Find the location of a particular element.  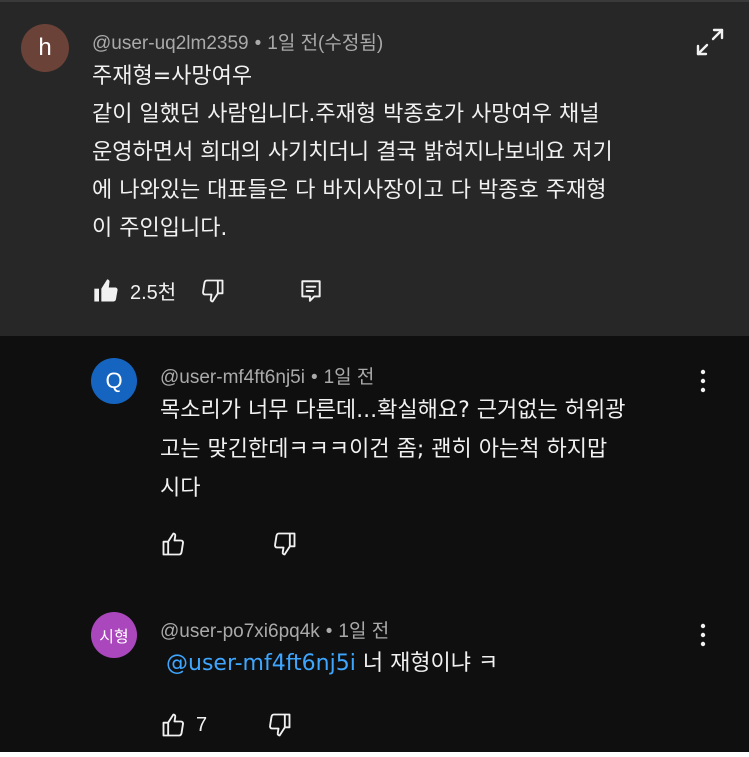

reply-actions is located at coordinates (229, 544).